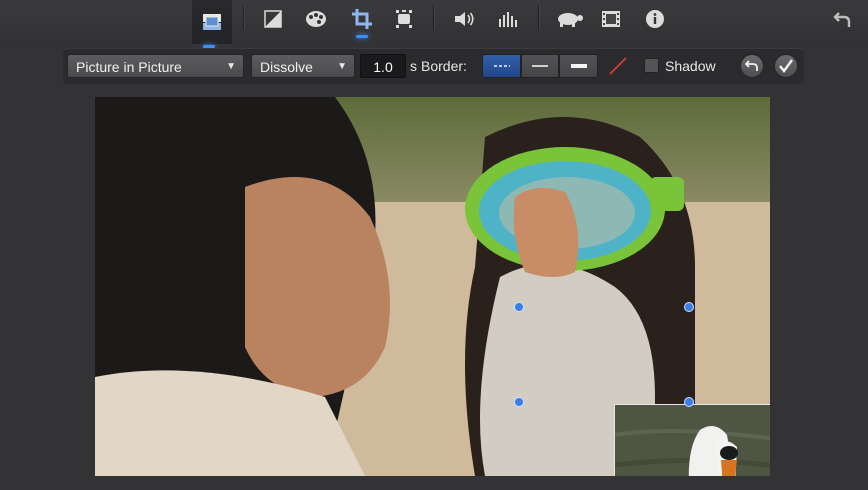 This screenshot has width=868, height=490. I want to click on duration-field: 1.0, so click(383, 66).